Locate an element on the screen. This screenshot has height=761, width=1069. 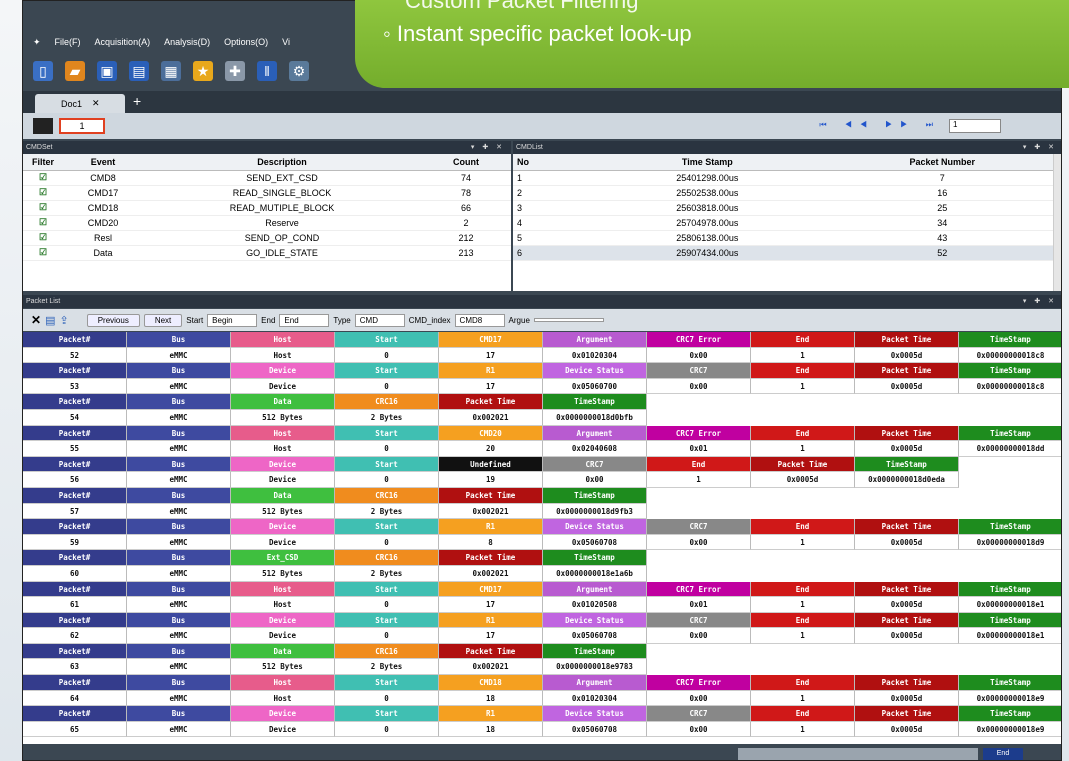
menu-file: File(F) is located at coordinates (68, 42).